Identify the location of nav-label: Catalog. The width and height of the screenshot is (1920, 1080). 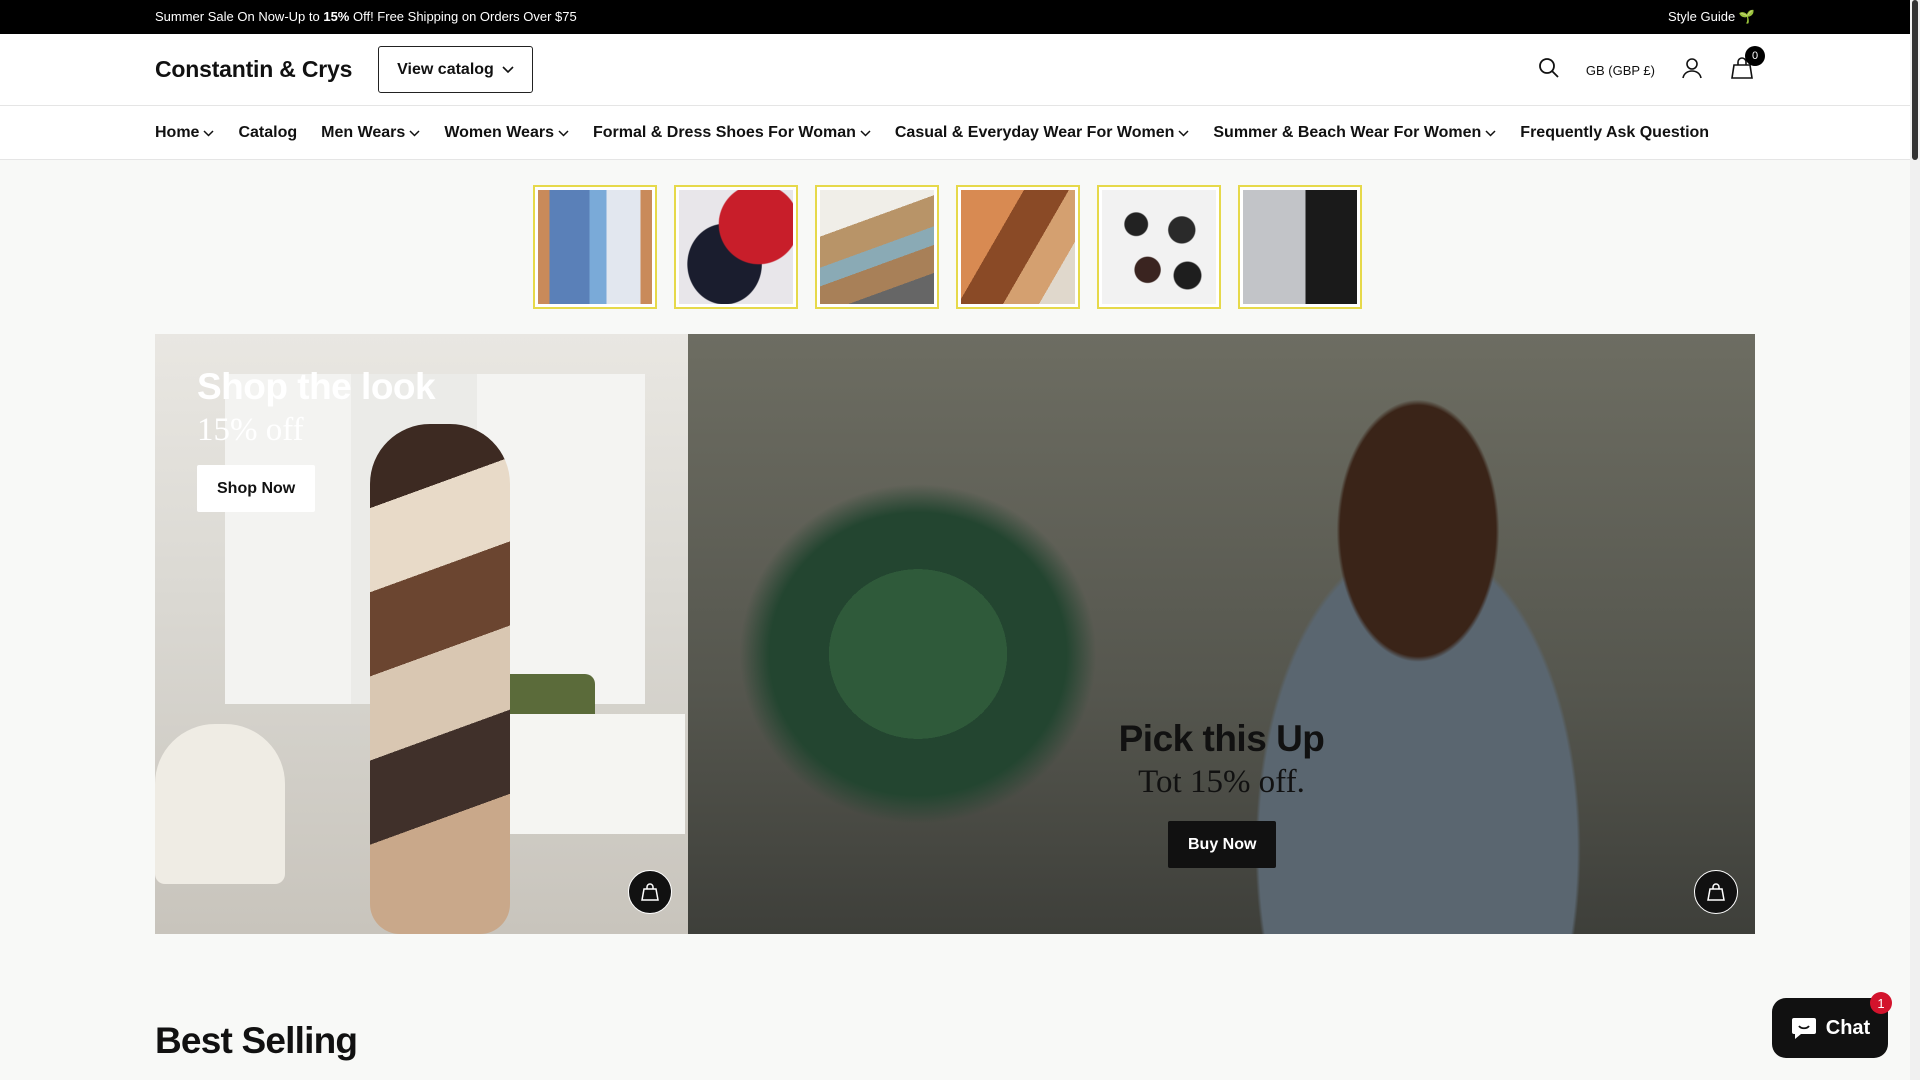
(268, 132).